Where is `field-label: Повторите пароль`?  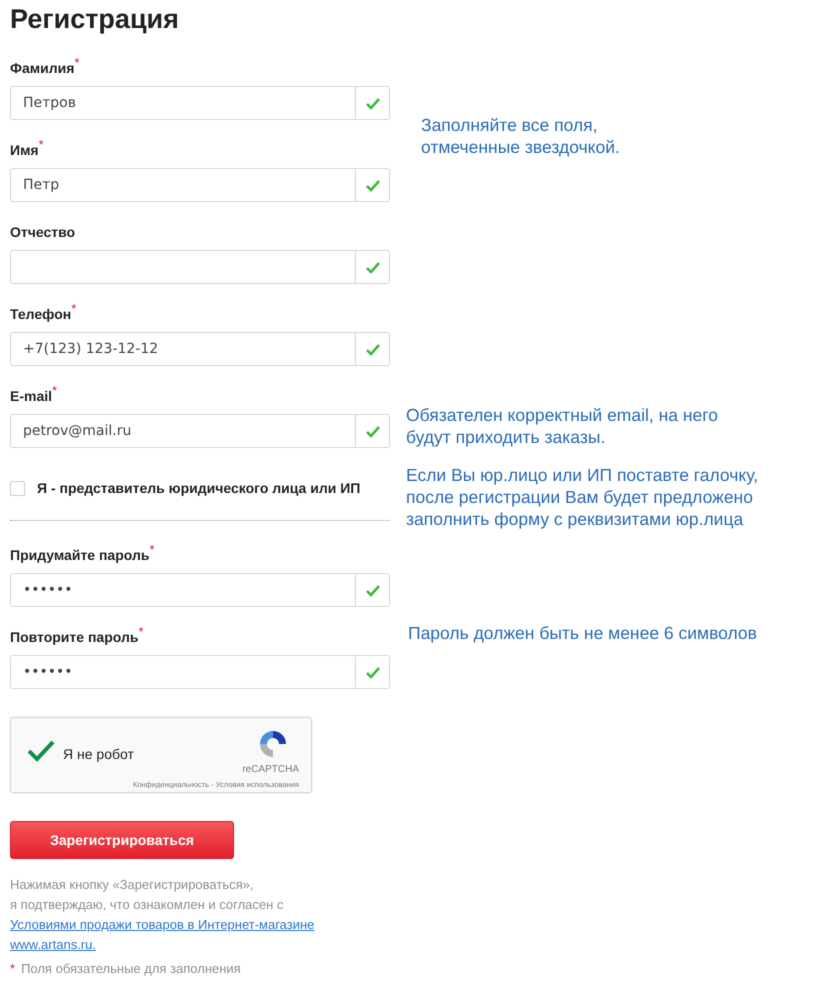
field-label: Повторите пароль is located at coordinates (74, 637).